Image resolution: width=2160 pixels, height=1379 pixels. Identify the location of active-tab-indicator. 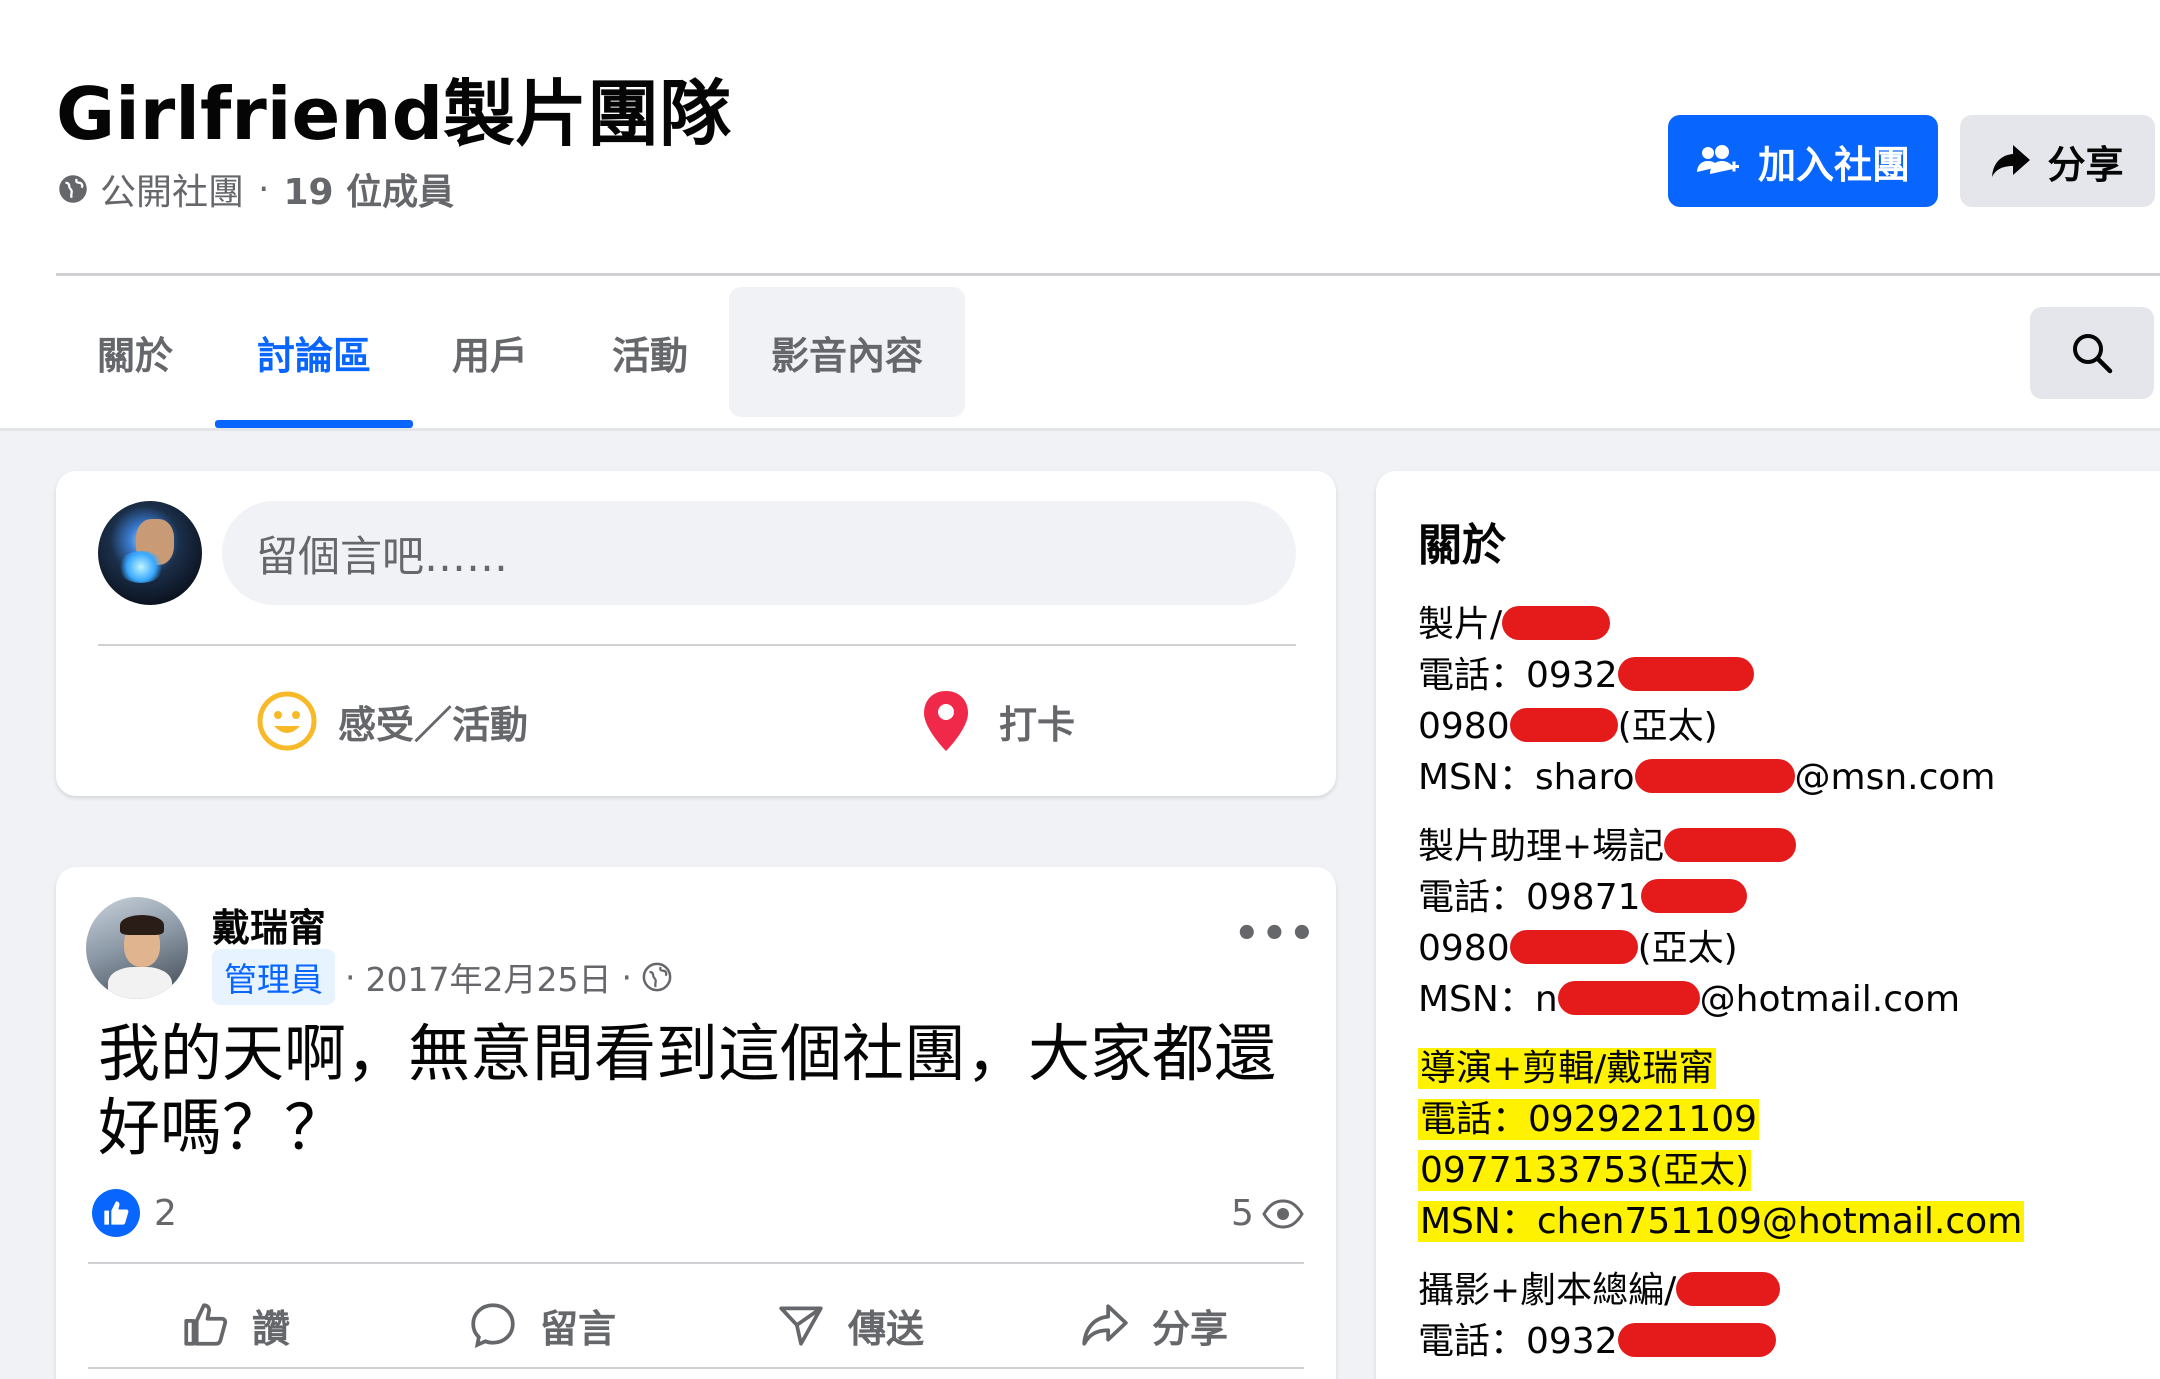
(314, 424).